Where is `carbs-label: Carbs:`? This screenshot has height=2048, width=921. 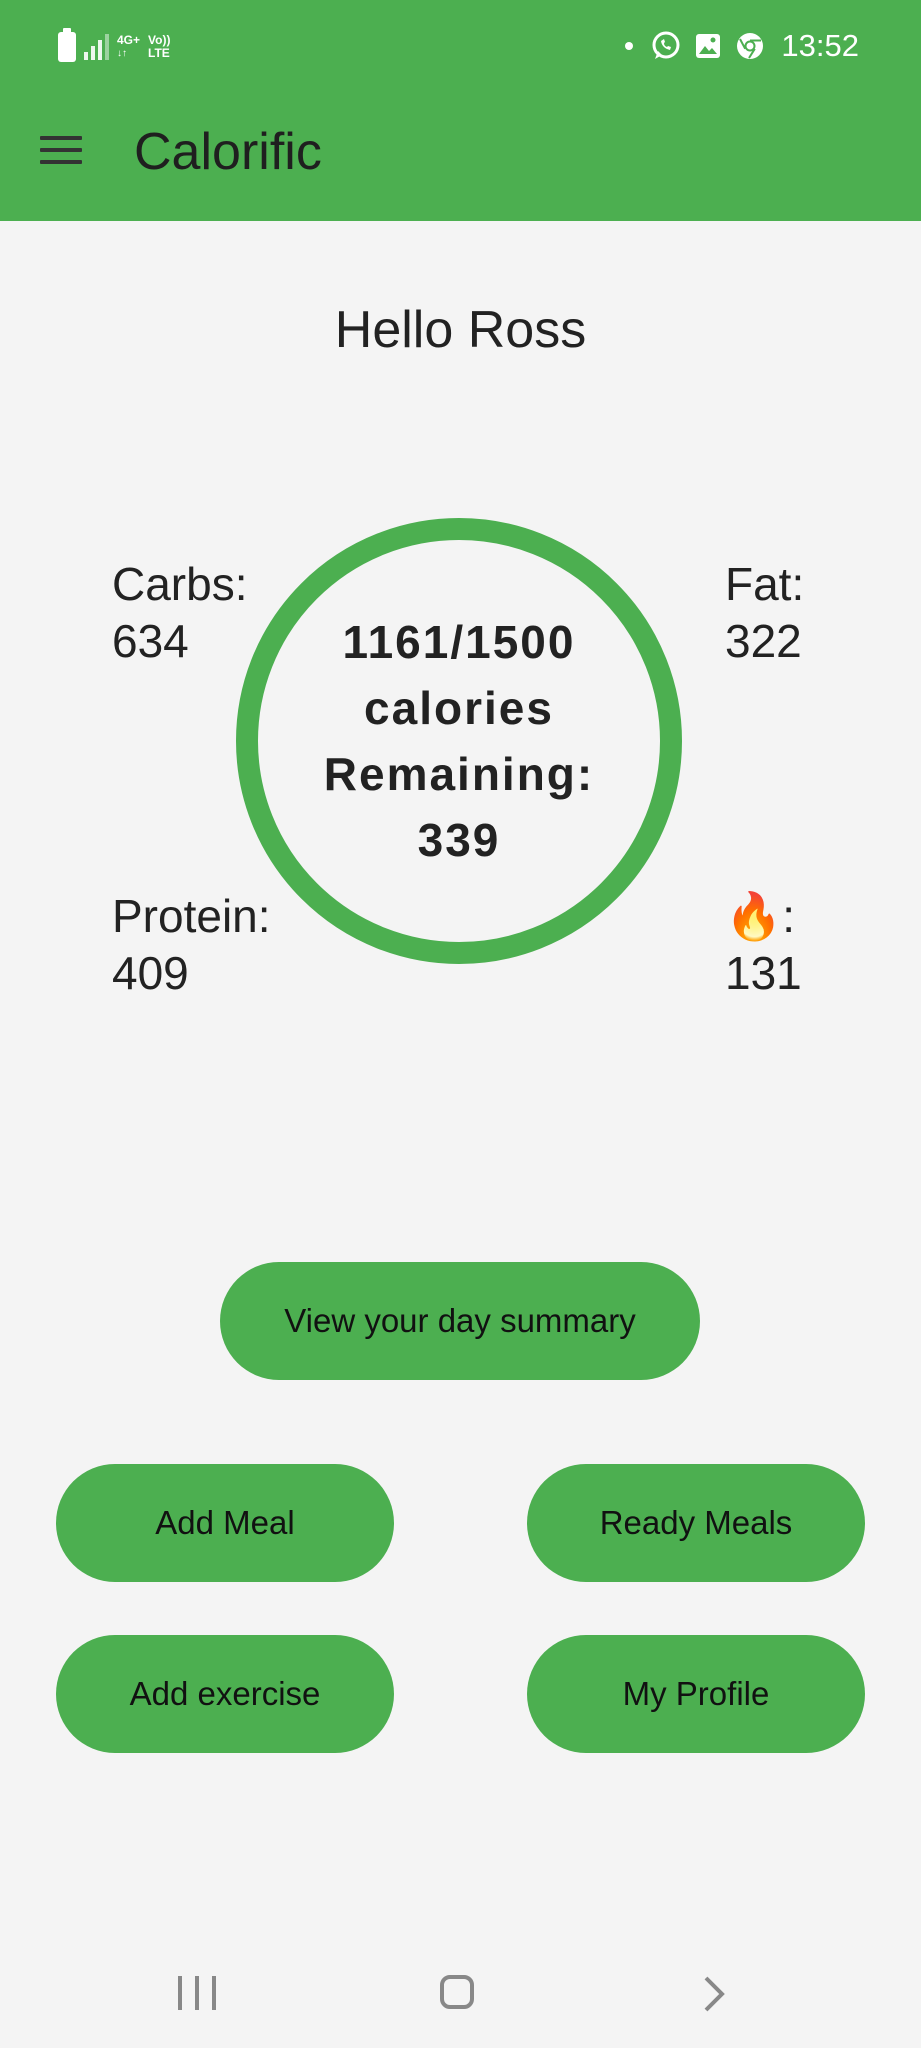 carbs-label: Carbs: is located at coordinates (180, 584).